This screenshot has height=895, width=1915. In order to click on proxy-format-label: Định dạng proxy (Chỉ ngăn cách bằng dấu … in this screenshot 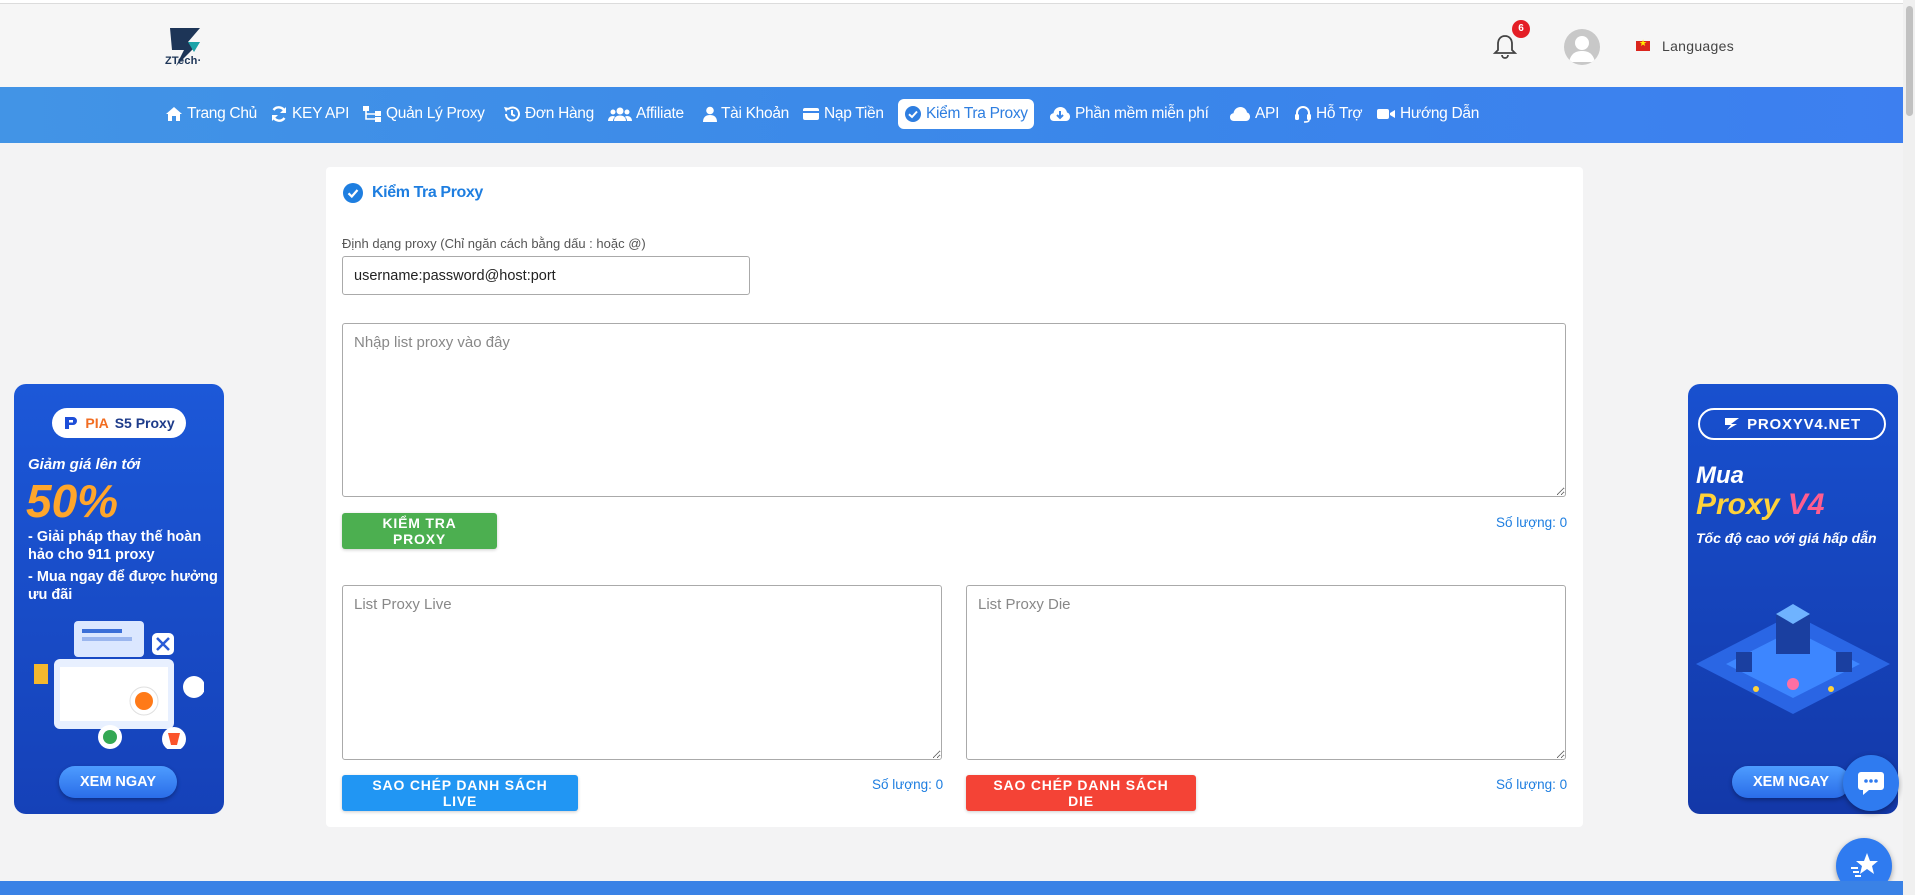, I will do `click(494, 243)`.